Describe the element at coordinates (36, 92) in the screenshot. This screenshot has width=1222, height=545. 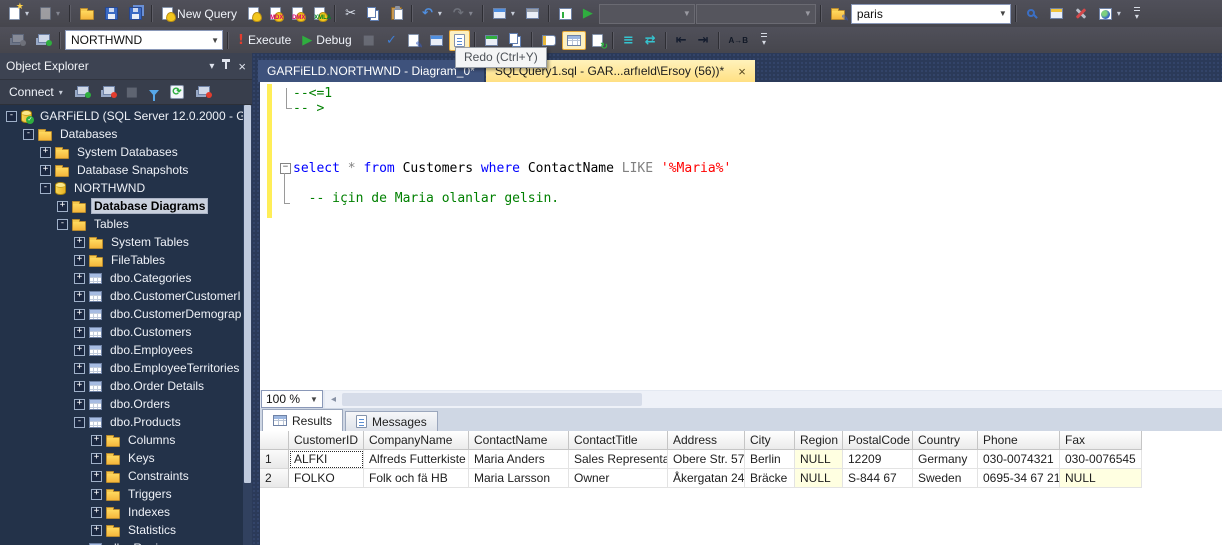
I see `oe-connect-dropdown: Connect ▾` at that location.